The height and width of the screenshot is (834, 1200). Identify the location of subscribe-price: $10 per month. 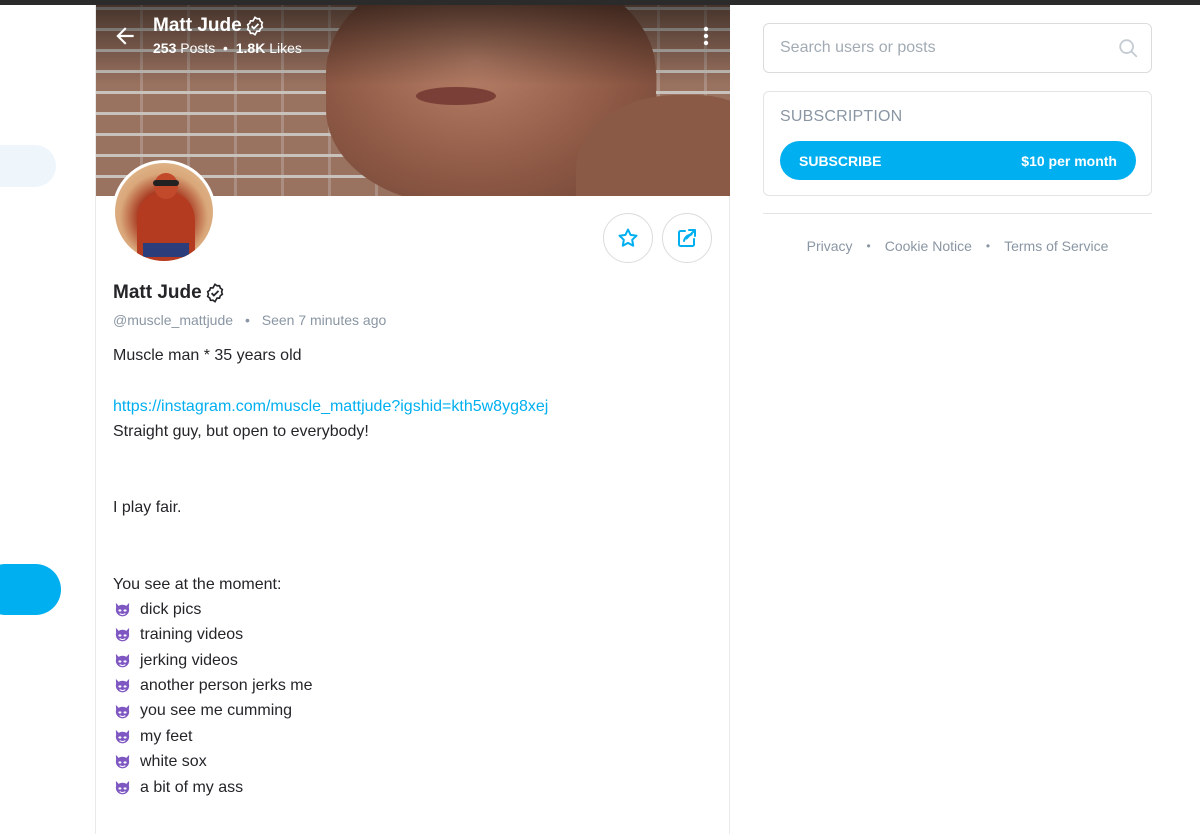
(1069, 160).